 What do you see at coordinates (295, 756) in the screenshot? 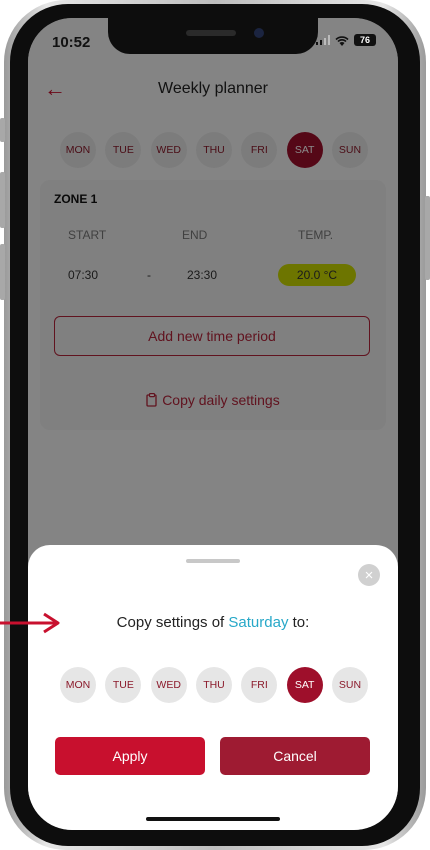
I see `cancel-button: Cancel` at bounding box center [295, 756].